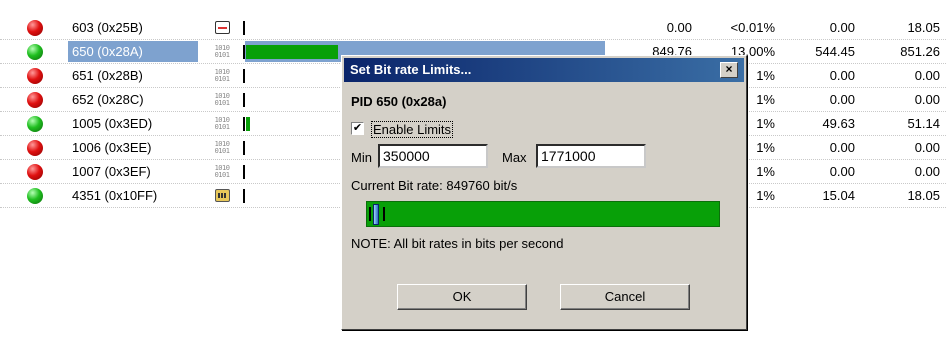 Image resolution: width=946 pixels, height=341 pixels. What do you see at coordinates (112, 147) in the screenshot?
I see `pid-cell: 1006 (0x3EE)` at bounding box center [112, 147].